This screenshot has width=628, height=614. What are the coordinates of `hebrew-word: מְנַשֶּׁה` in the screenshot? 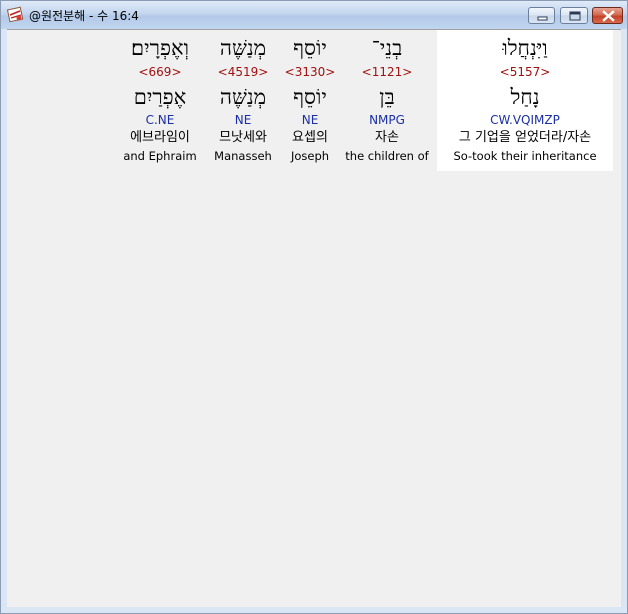 It's located at (243, 48).